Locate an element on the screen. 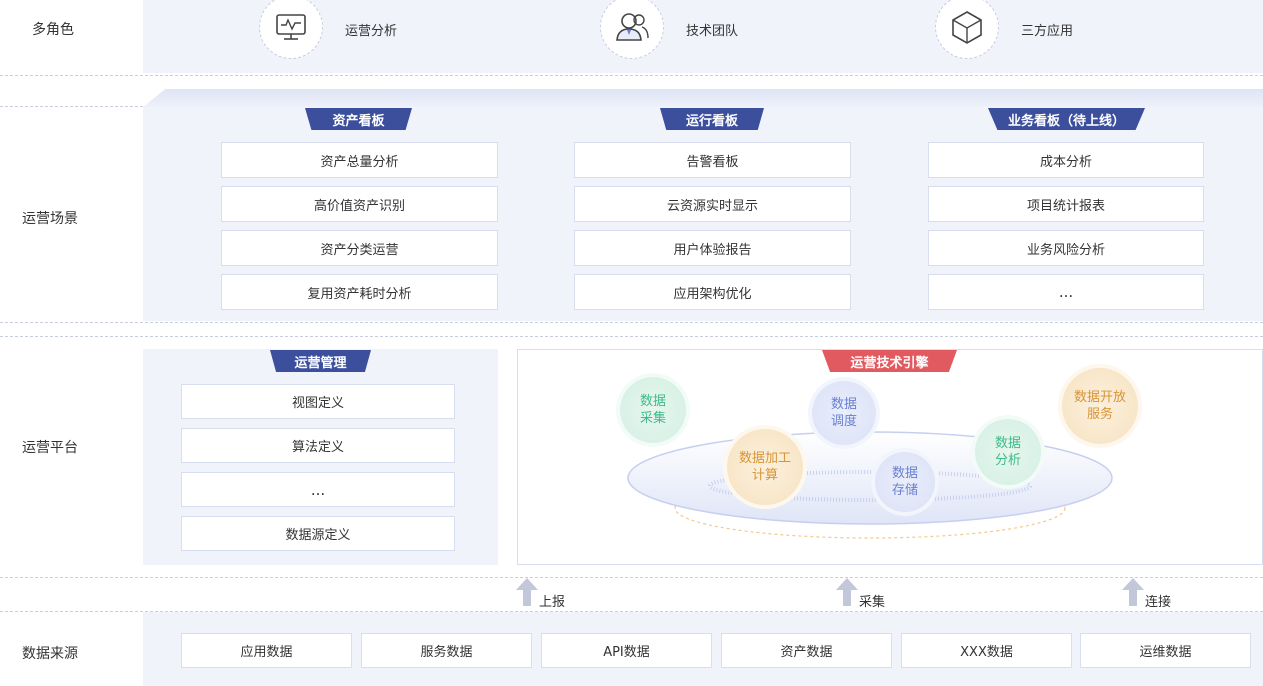  board-run-item: 用户体验报告 is located at coordinates (712, 248).